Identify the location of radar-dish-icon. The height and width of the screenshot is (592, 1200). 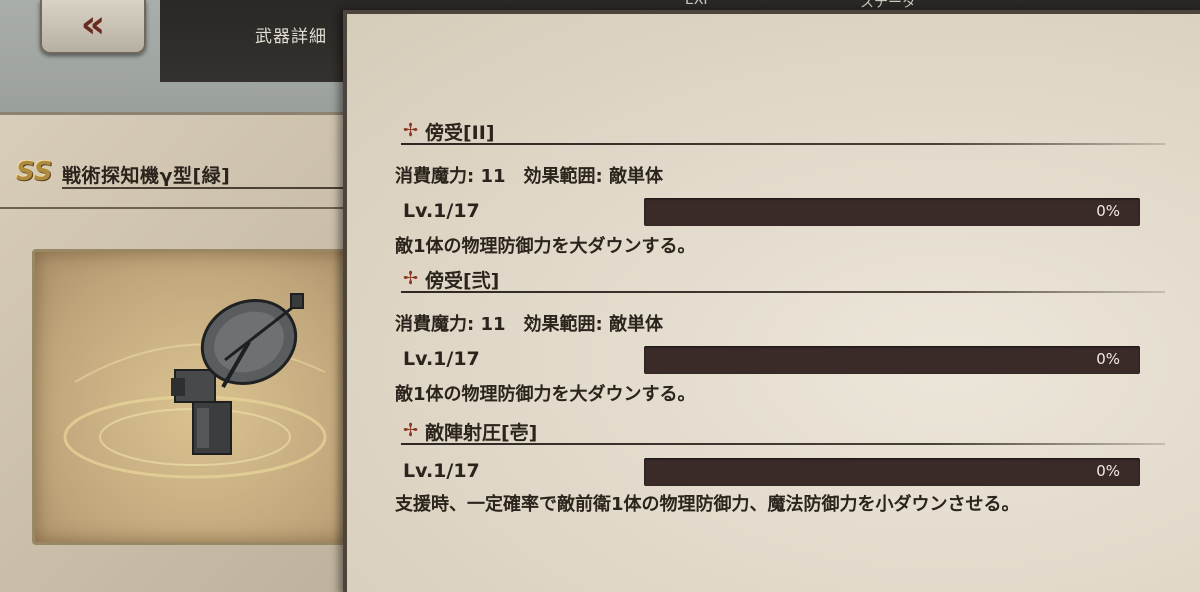
(195, 386).